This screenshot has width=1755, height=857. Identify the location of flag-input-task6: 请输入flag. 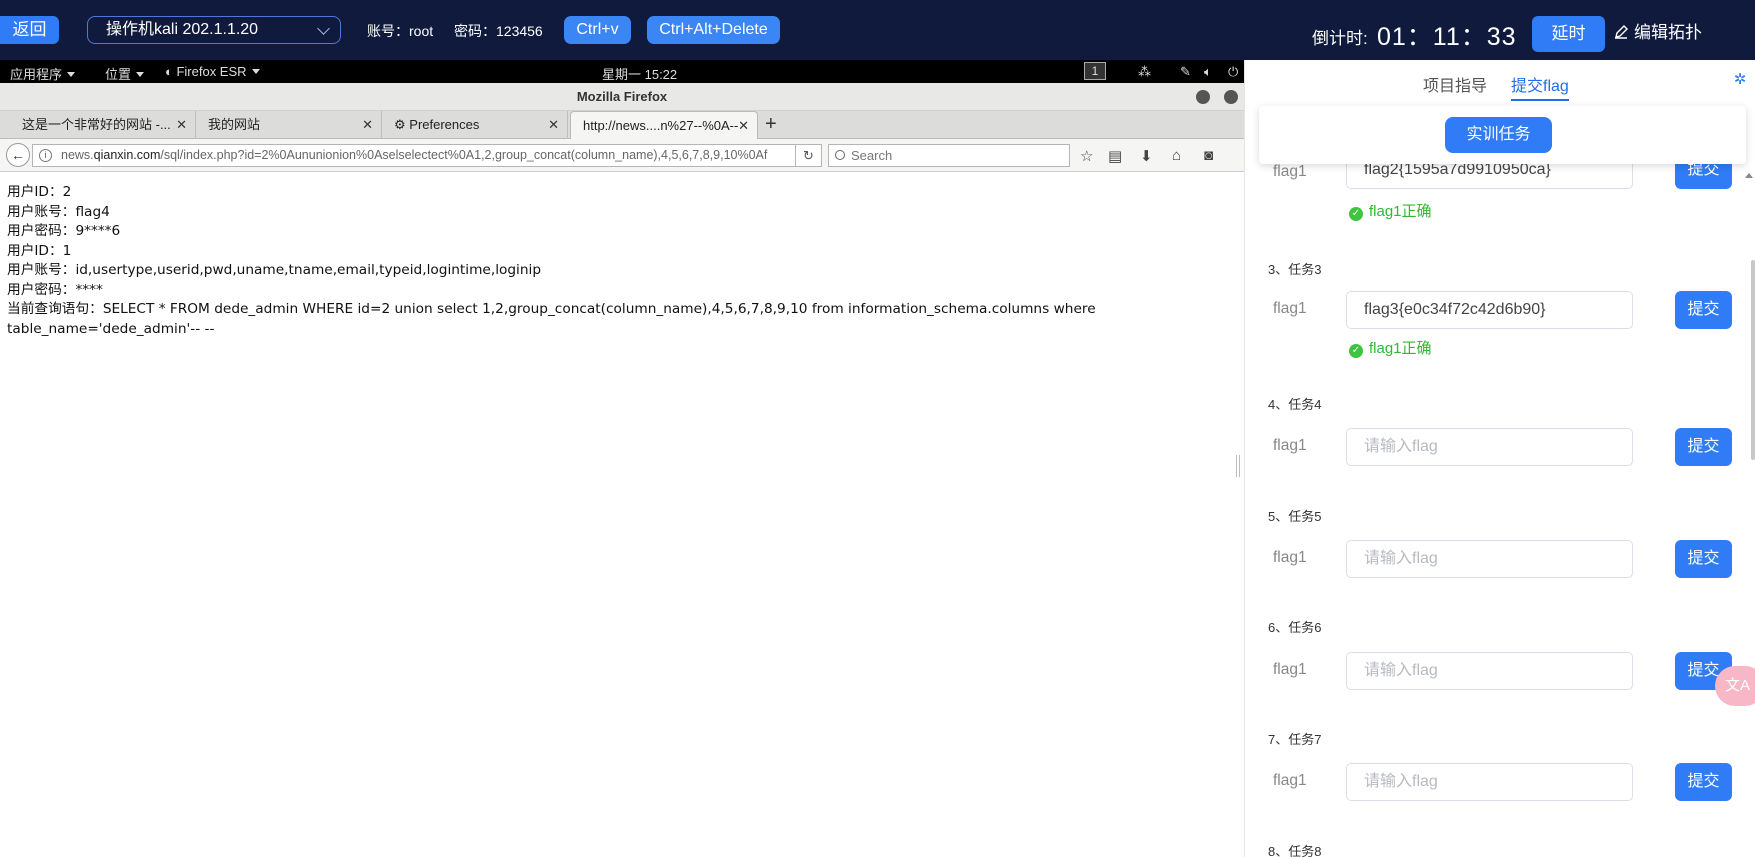
(1489, 671).